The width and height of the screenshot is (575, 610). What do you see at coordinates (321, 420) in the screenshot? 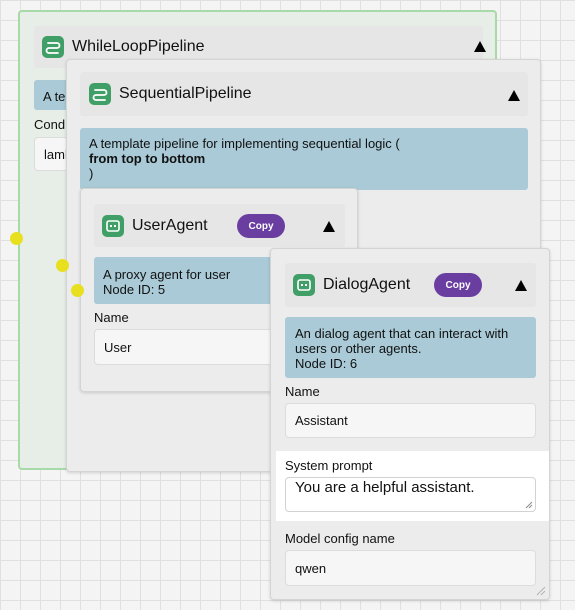
I see `dialog-agent-name-value: Assistant` at bounding box center [321, 420].